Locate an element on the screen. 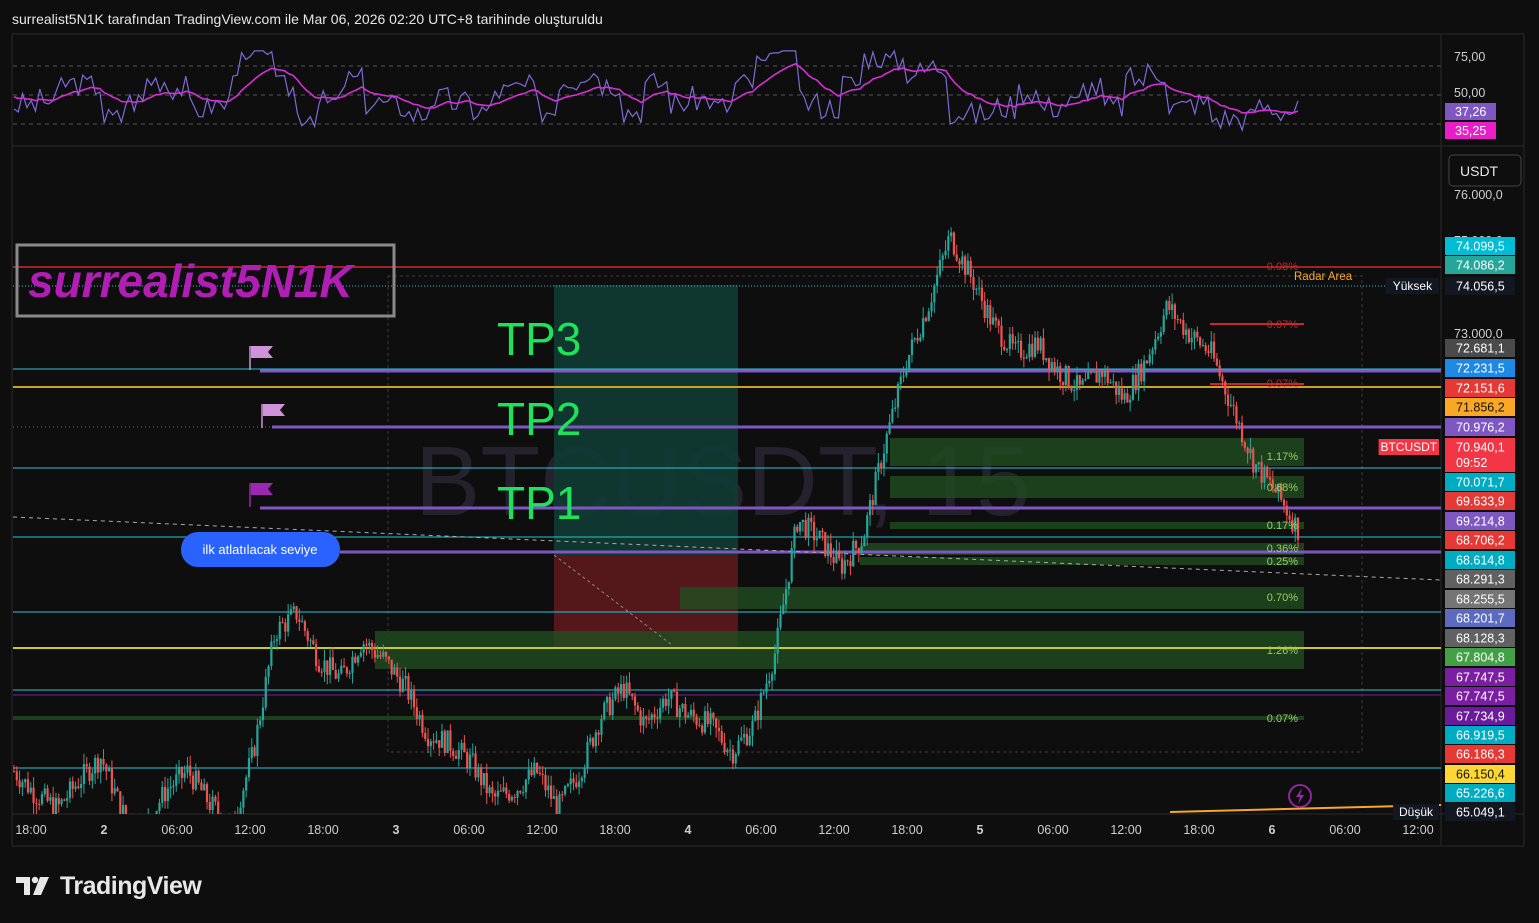 Image resolution: width=1539 pixels, height=923 pixels. price-badge-text: 65.049,1 is located at coordinates (1480, 813).